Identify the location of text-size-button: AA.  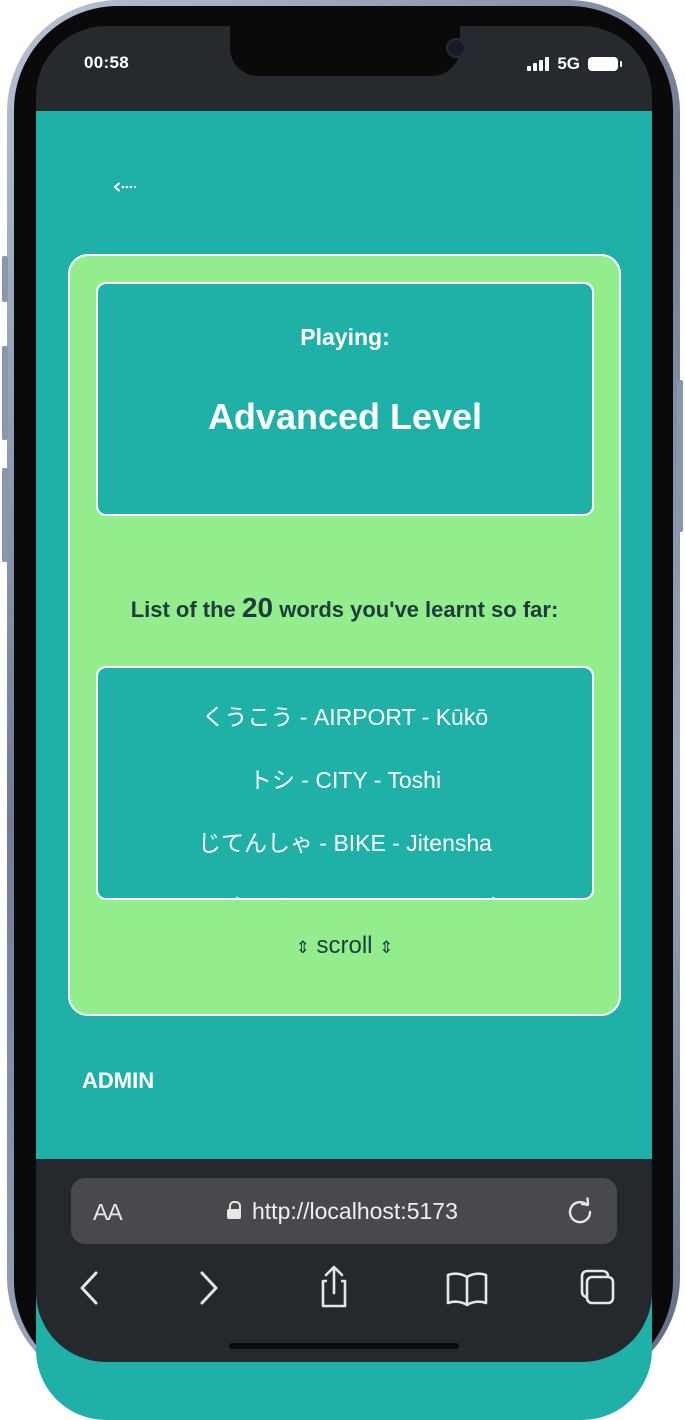
(108, 1212).